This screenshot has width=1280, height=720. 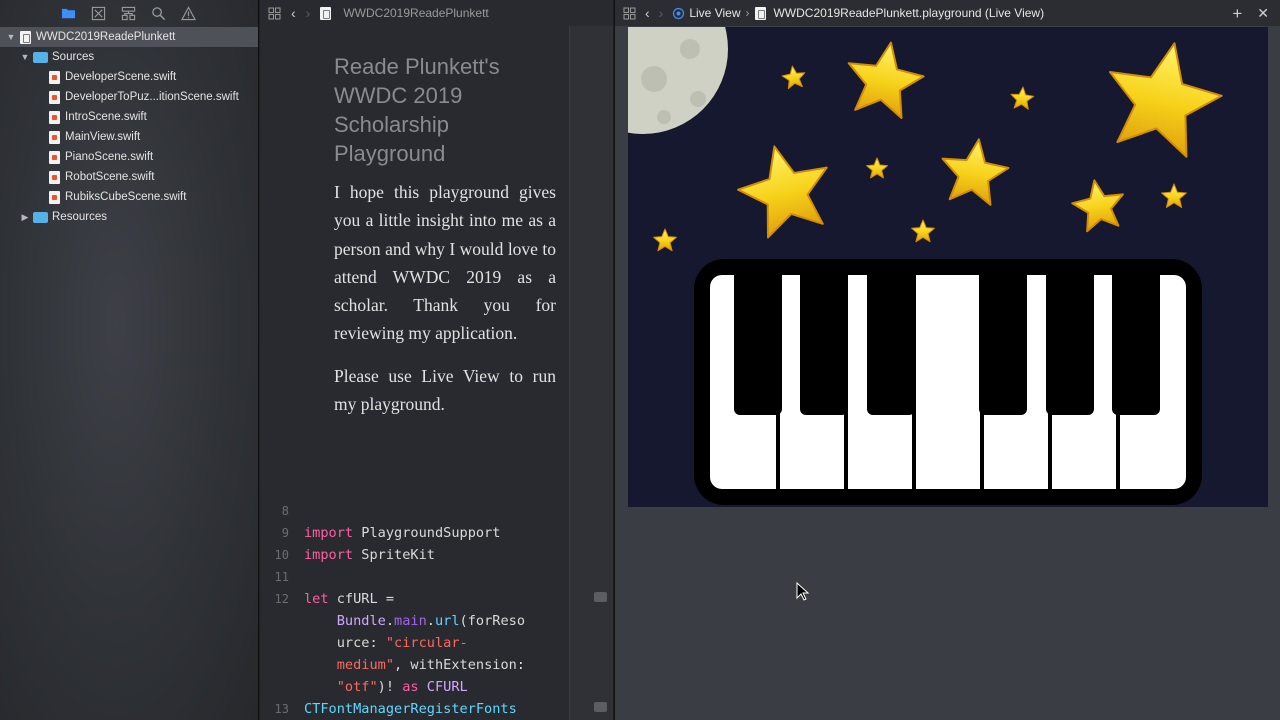 I want to click on file-name: PianoScene.swift, so click(x=109, y=157).